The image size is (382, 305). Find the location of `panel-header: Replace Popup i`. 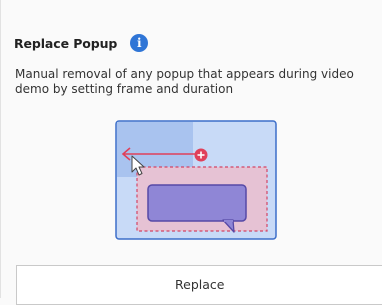

panel-header: Replace Popup i is located at coordinates (81, 43).